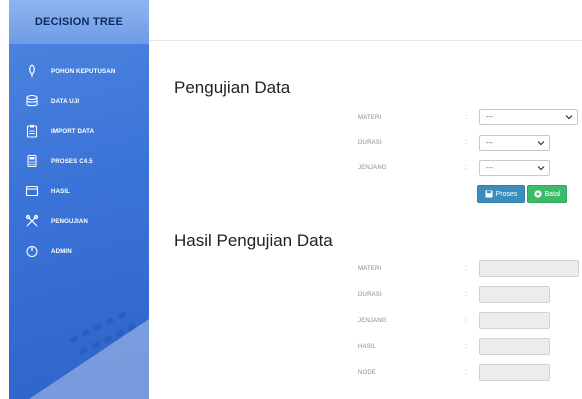 Image resolution: width=582 pixels, height=399 pixels. What do you see at coordinates (552, 194) in the screenshot?
I see `batal-button-label: Batal` at bounding box center [552, 194].